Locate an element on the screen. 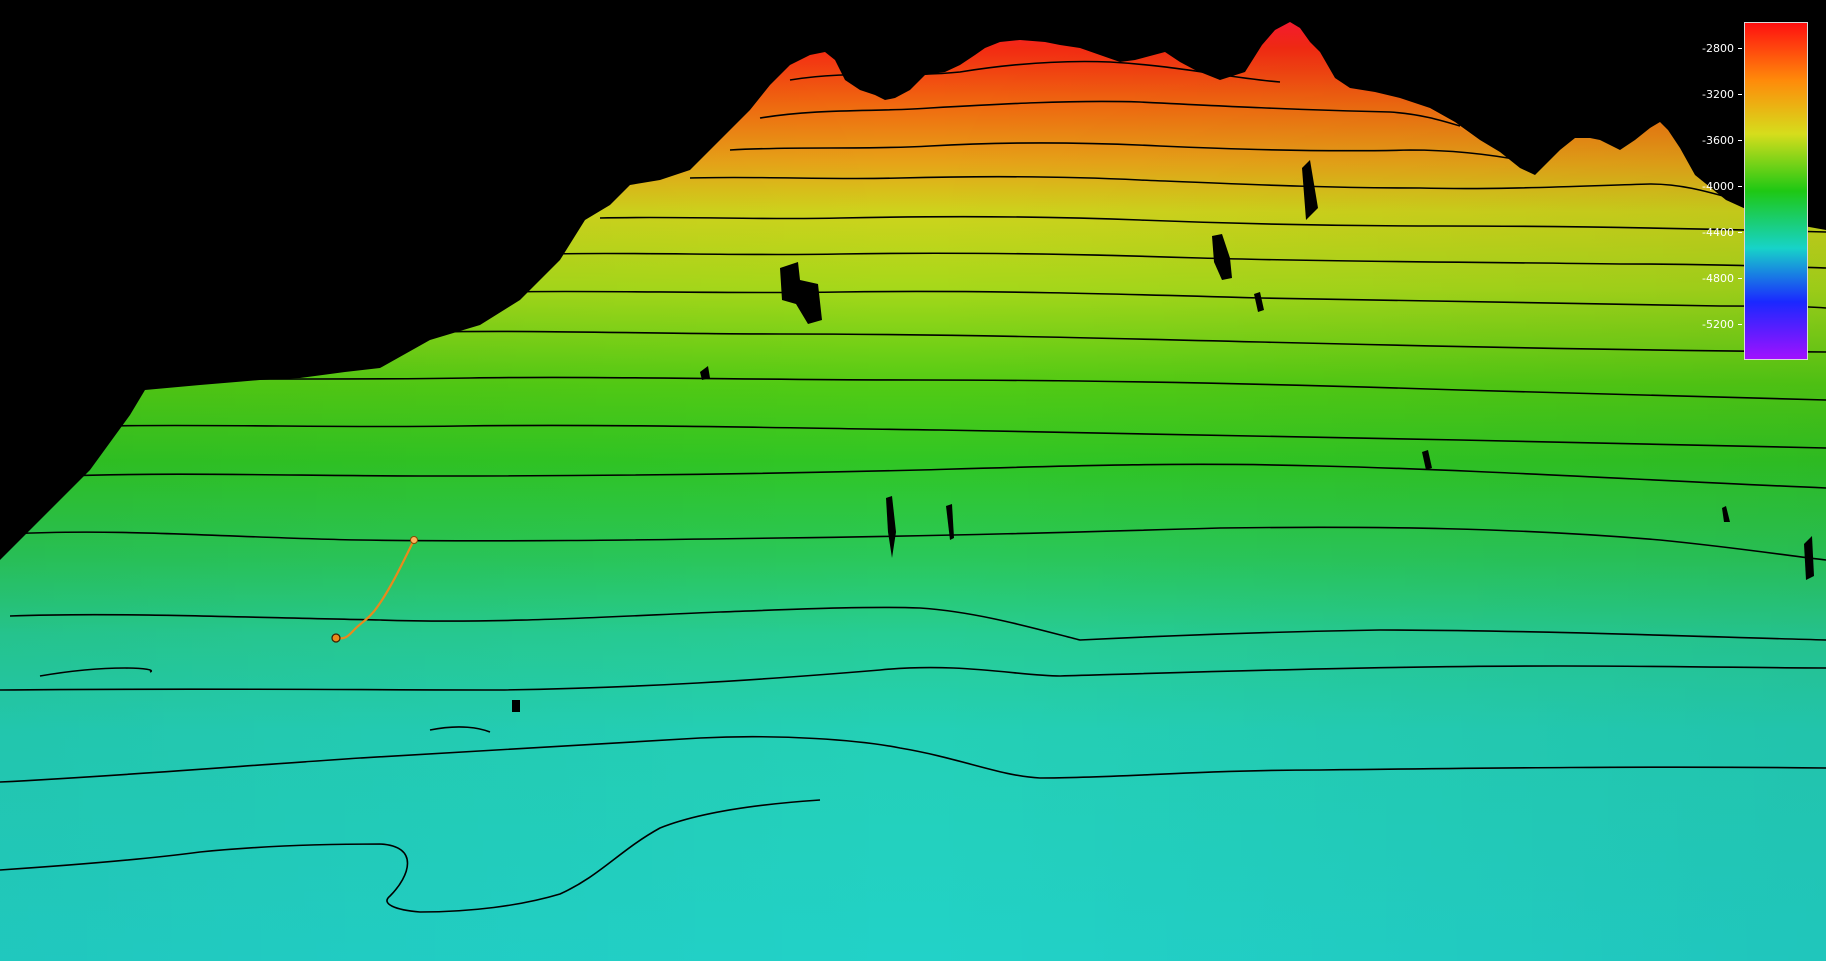 Image resolution: width=1826 pixels, height=961 pixels. legend-tick-label: -2800 is located at coordinates (1718, 48).